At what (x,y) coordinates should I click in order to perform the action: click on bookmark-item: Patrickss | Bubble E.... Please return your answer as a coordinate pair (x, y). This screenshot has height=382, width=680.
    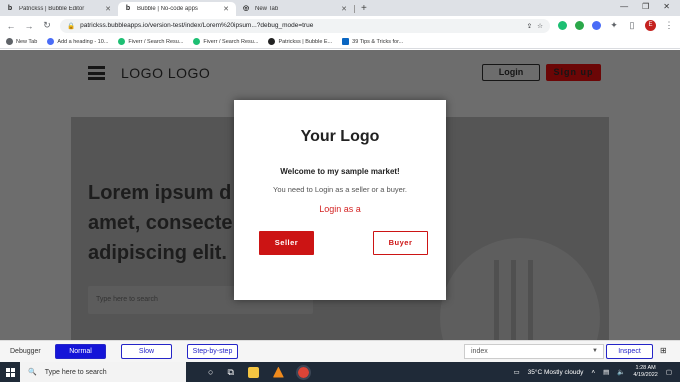
    Looking at the image, I should click on (300, 41).